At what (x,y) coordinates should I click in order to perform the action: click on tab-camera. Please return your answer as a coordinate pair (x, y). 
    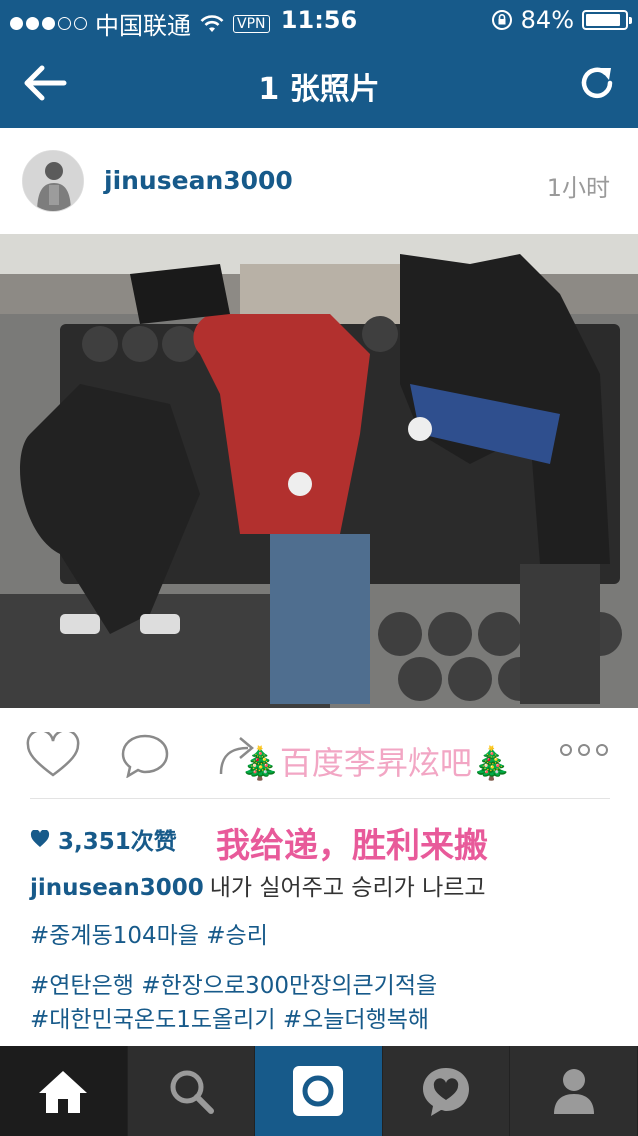
    Looking at the image, I should click on (319, 1091).